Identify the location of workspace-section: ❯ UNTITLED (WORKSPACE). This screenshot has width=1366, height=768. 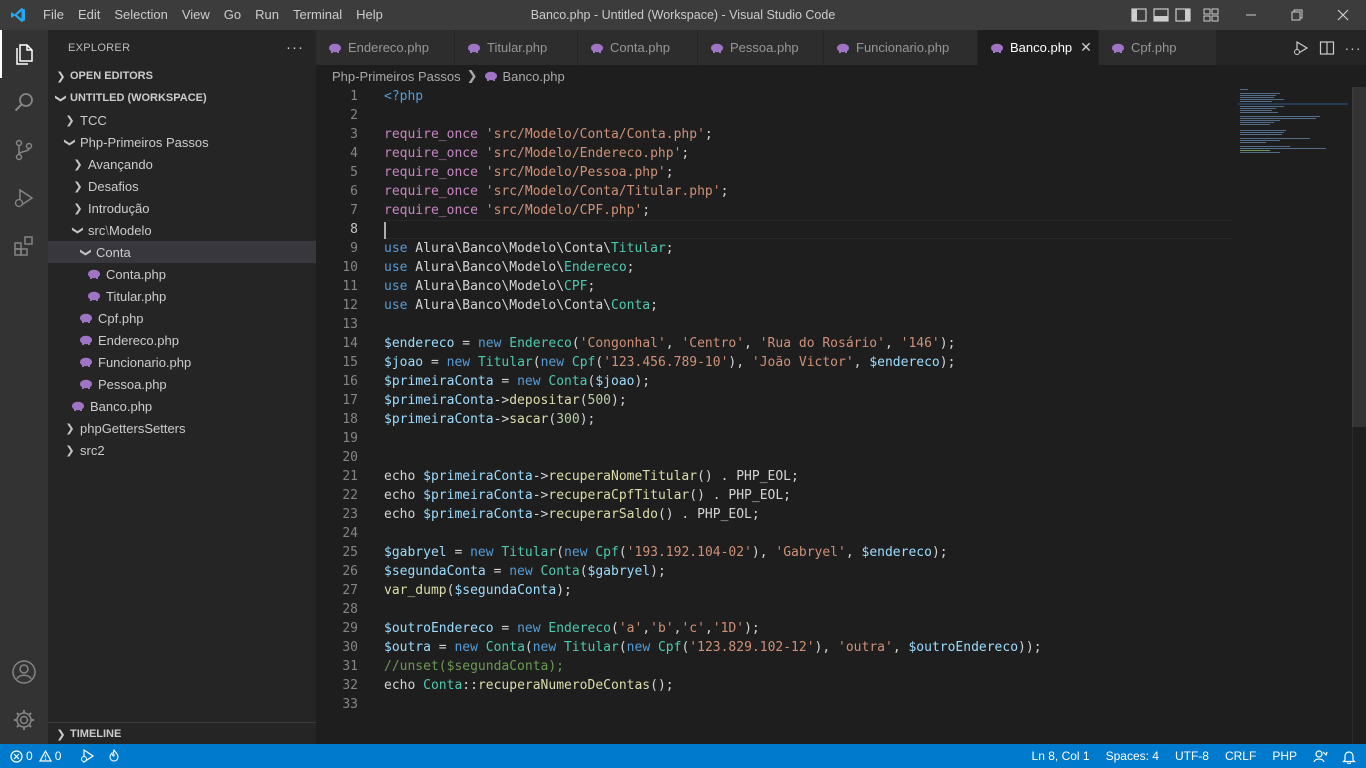
(182, 98).